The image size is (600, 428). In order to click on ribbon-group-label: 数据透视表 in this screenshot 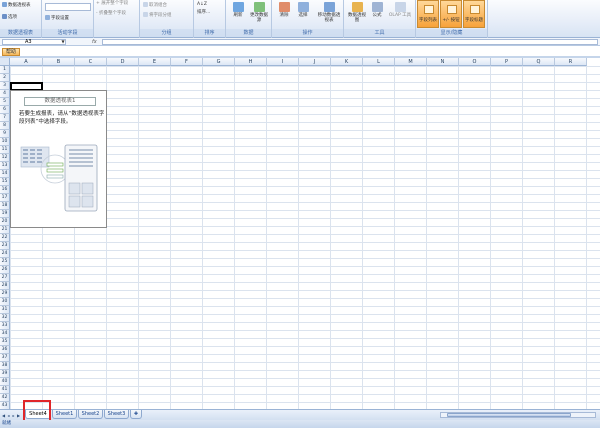, I will do `click(20, 33)`.